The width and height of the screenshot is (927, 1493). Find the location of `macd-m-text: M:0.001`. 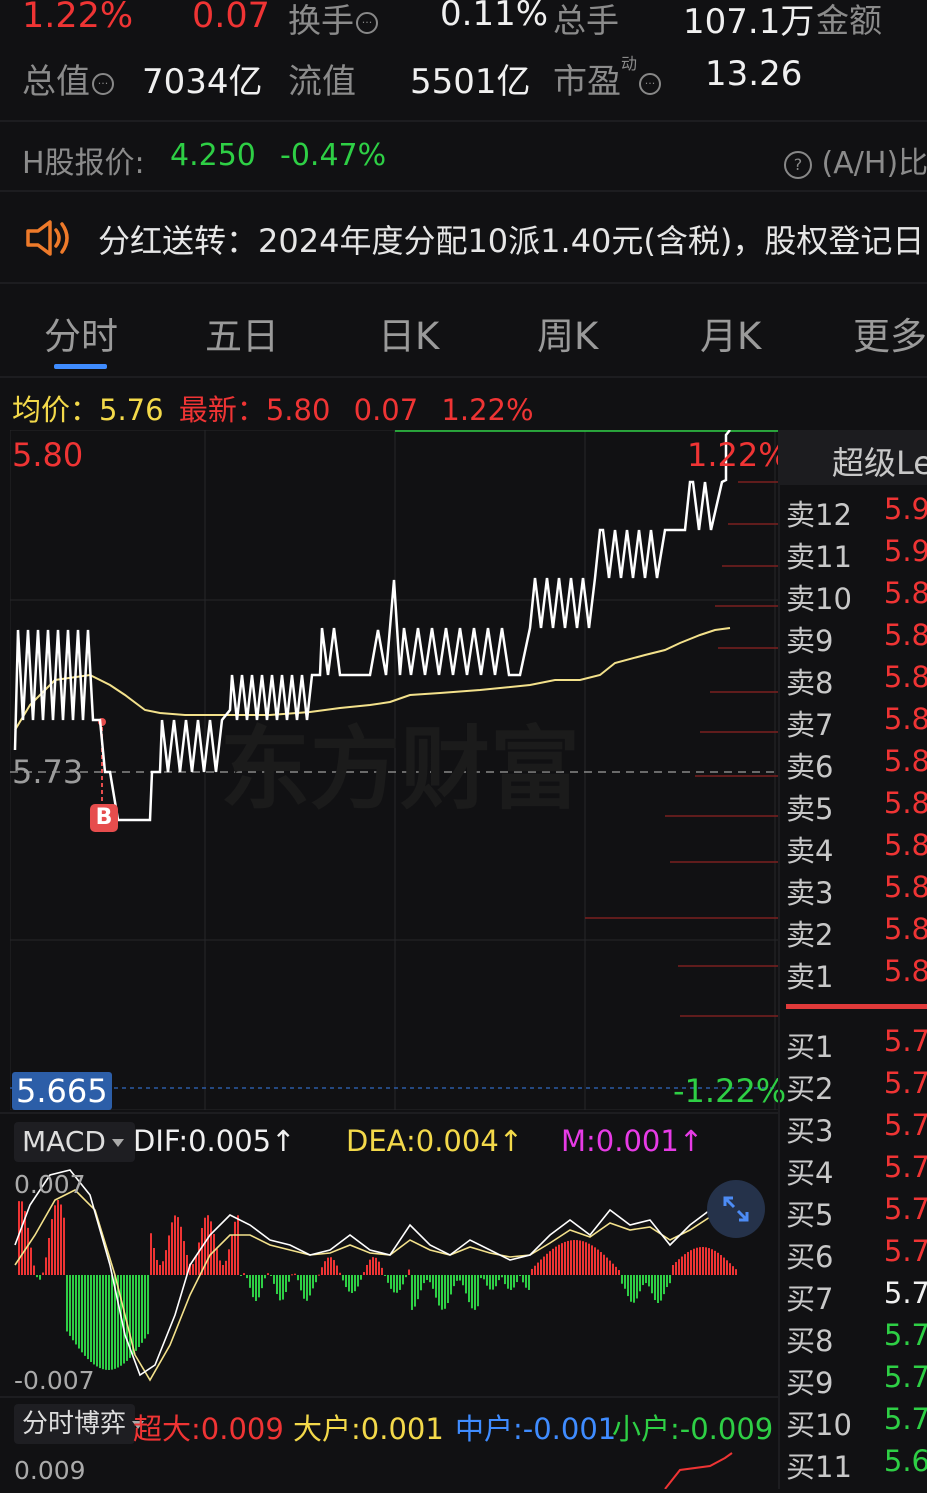

macd-m-text: M:0.001 is located at coordinates (620, 1141).